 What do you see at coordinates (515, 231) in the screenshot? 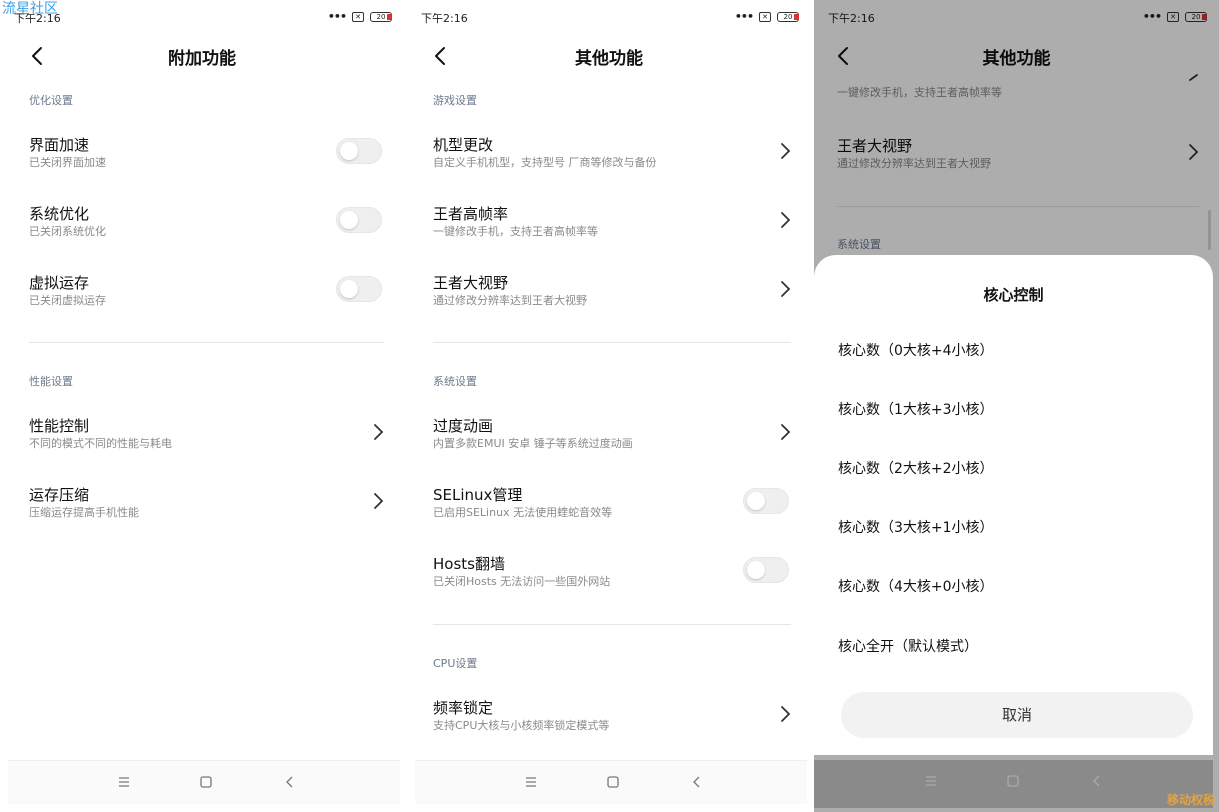
I see `item-desc: 一键修改手机，支持王者高帧率等` at bounding box center [515, 231].